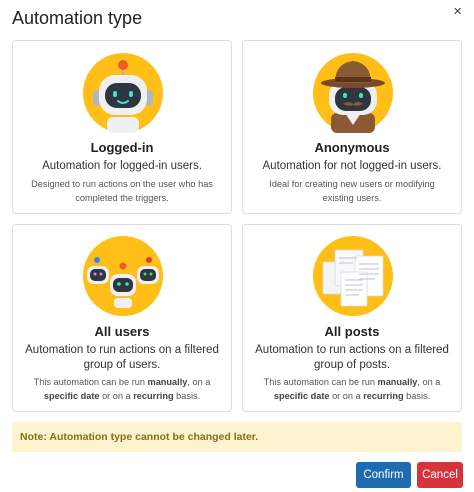 This screenshot has width=474, height=492. I want to click on confirm-button: Confirm, so click(383, 475).